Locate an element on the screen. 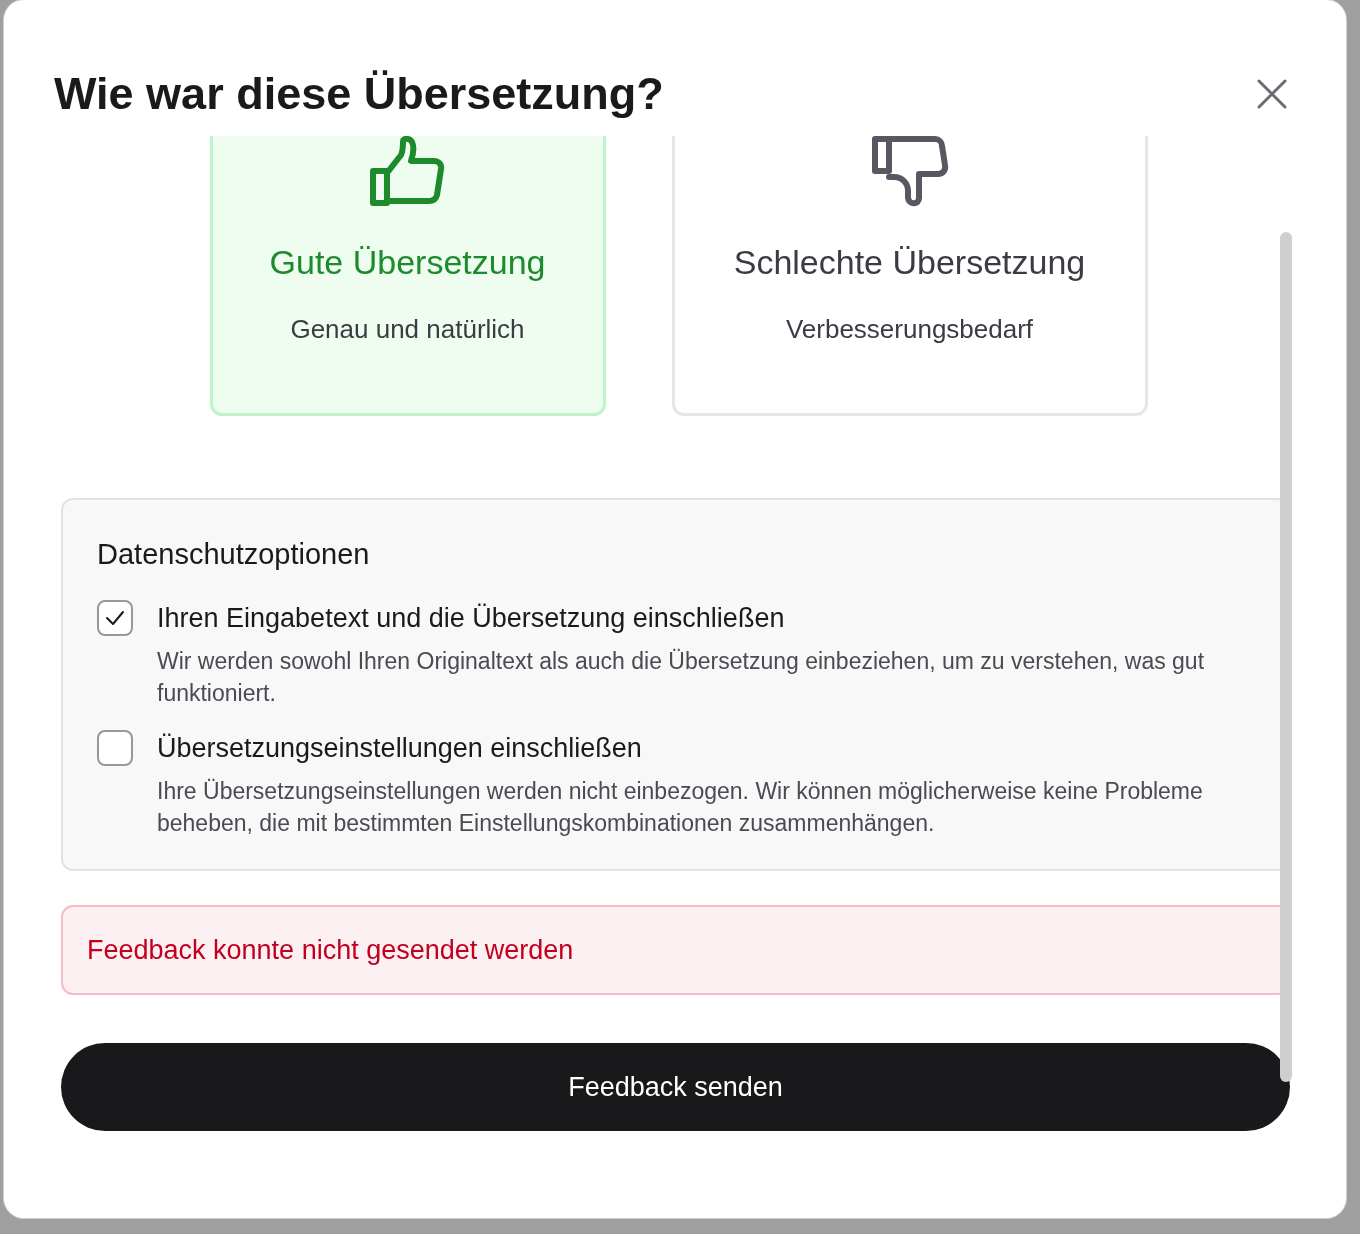 This screenshot has height=1234, width=1360. close-icon is located at coordinates (1272, 94).